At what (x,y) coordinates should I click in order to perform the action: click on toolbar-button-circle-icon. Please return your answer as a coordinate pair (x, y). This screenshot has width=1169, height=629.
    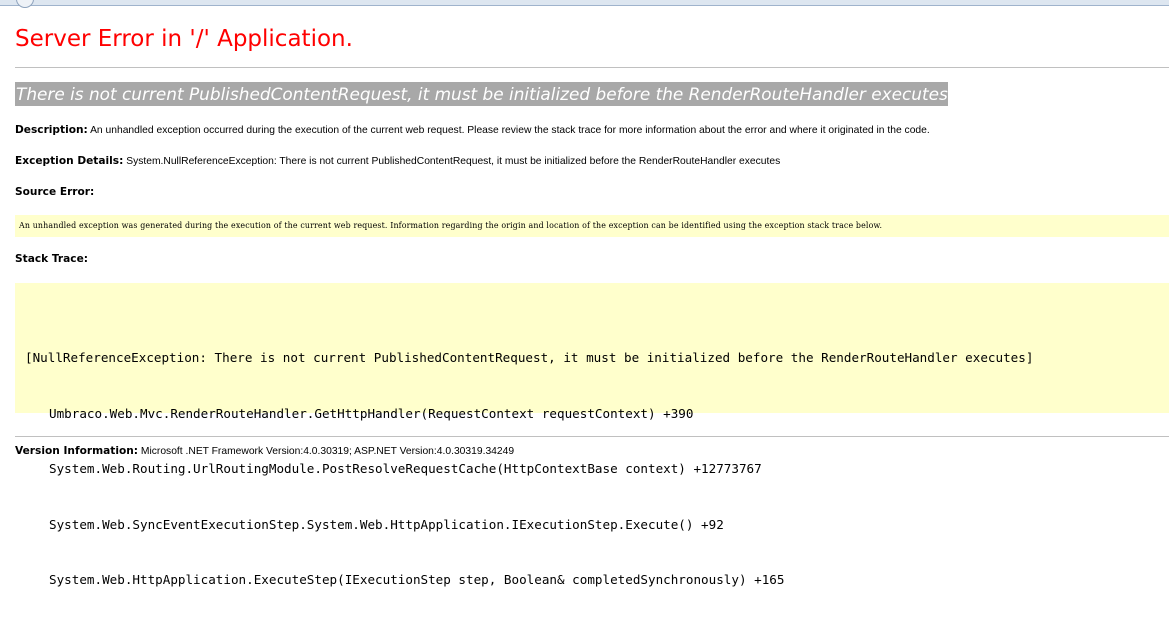
    Looking at the image, I should click on (25, 4).